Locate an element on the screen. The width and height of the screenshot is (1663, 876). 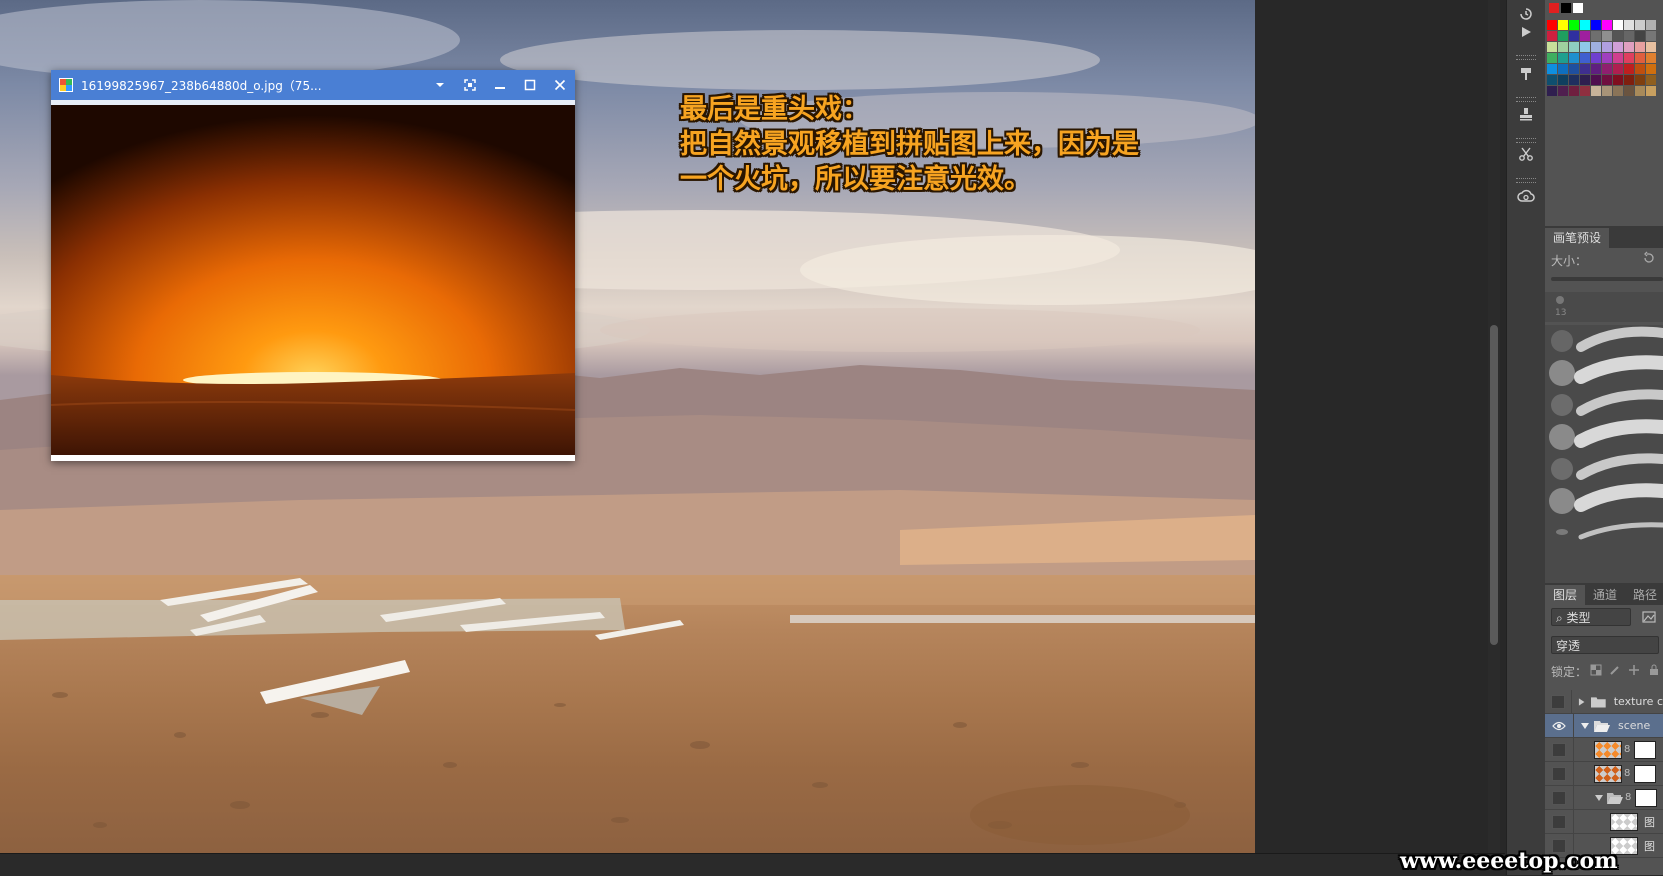
tutorial-annotation: 最后是重头戏： 把自然景观移植到拼贴图上来，因为是 一个火坑，所以要注意光效。 is located at coordinates (940, 144).